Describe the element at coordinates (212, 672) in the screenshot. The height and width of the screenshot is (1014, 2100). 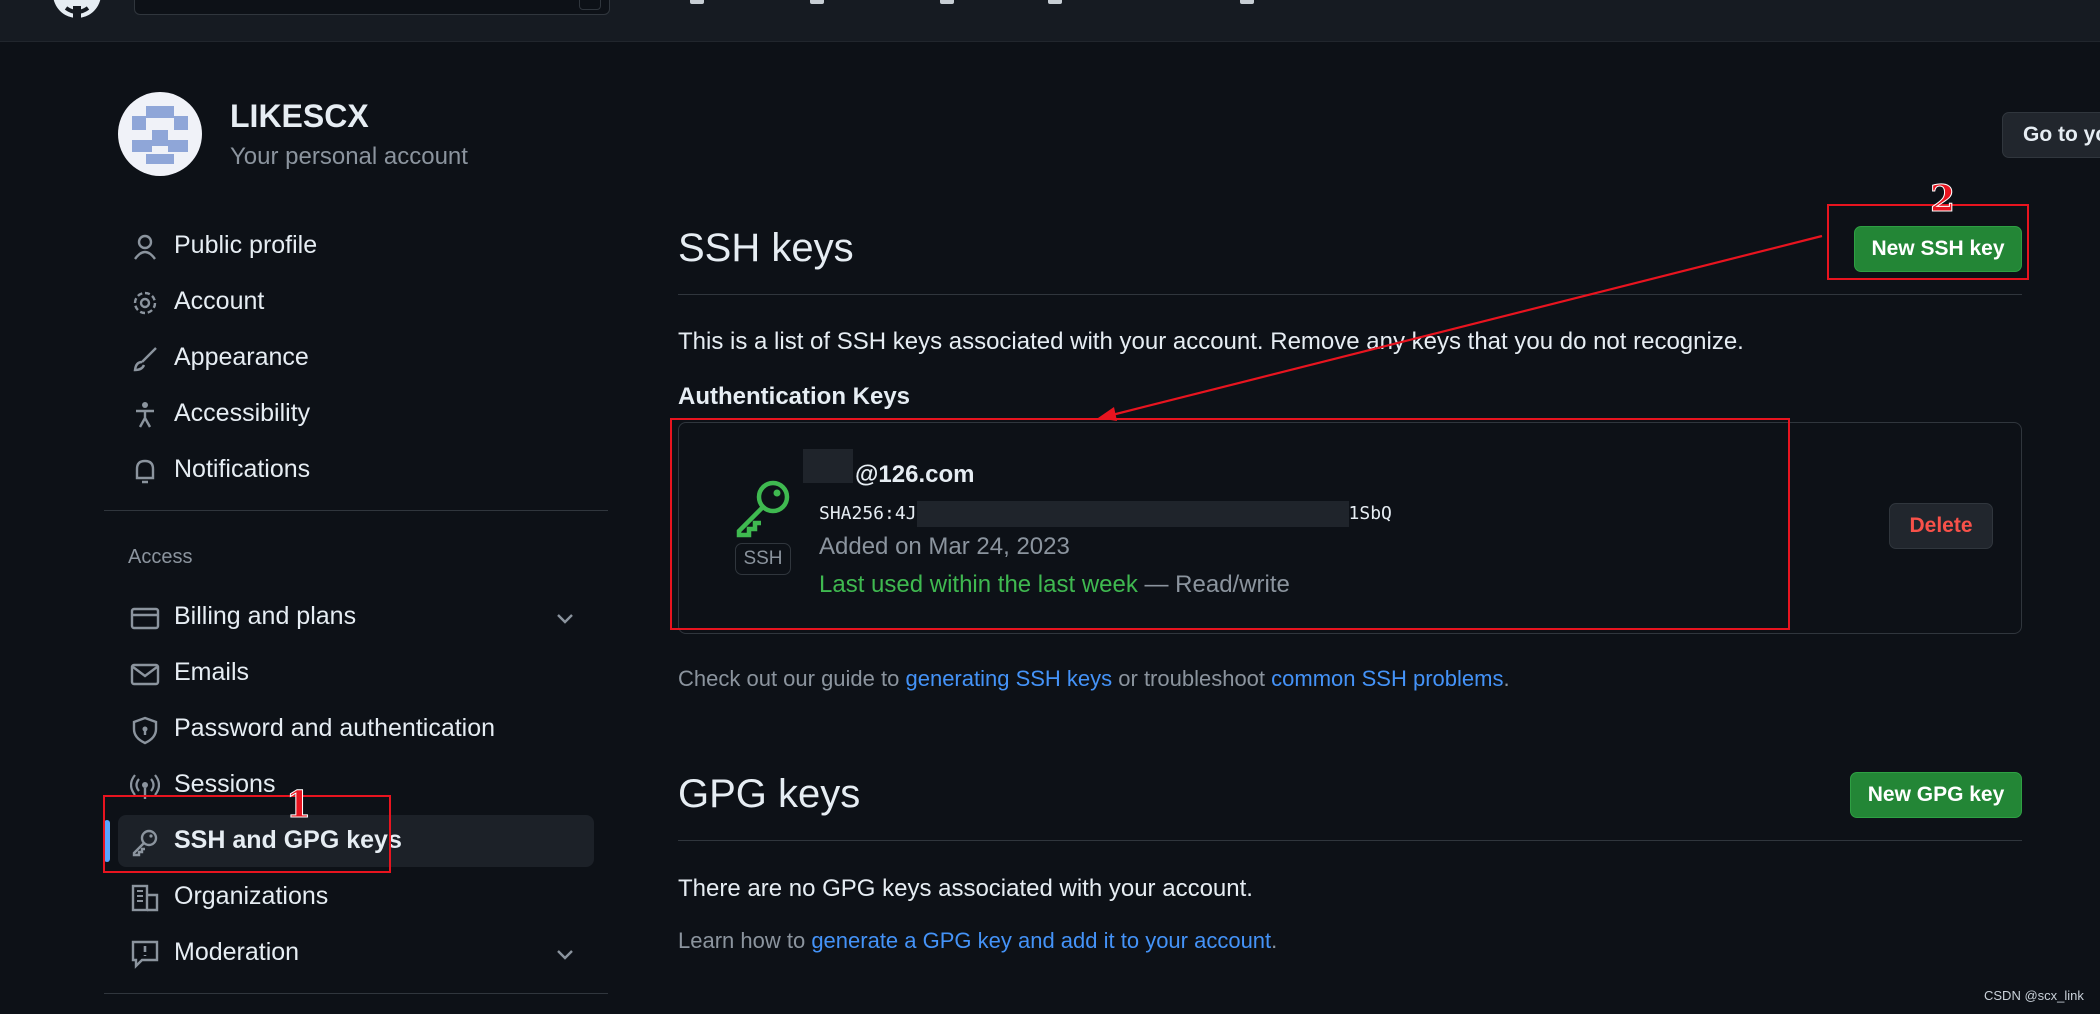
I see `sidebar-item-label: Emails` at that location.